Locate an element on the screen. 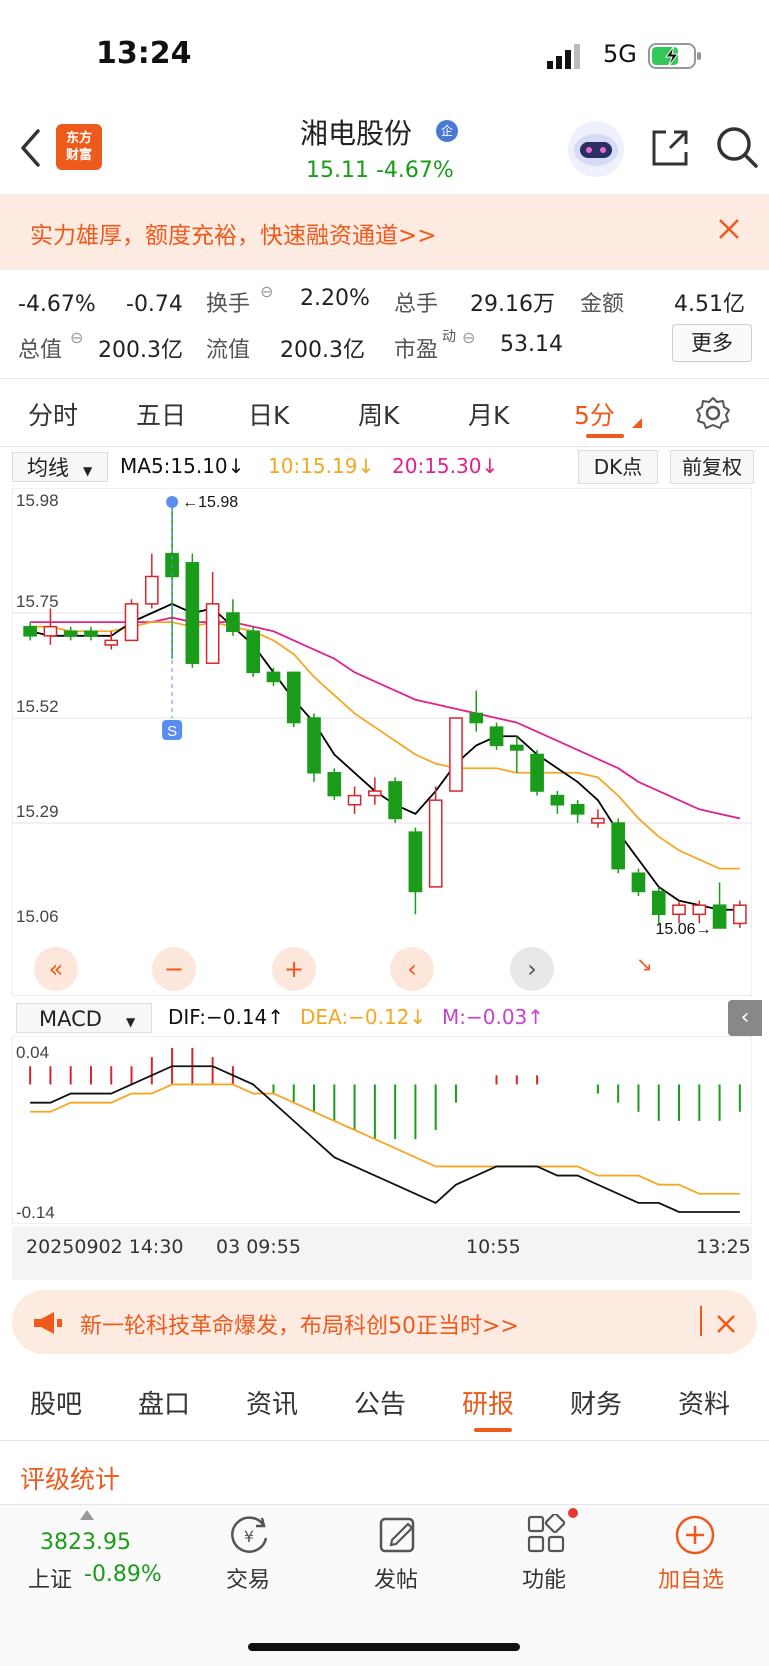  macd-chart: 0.04 -0.14 is located at coordinates (382, 1130).